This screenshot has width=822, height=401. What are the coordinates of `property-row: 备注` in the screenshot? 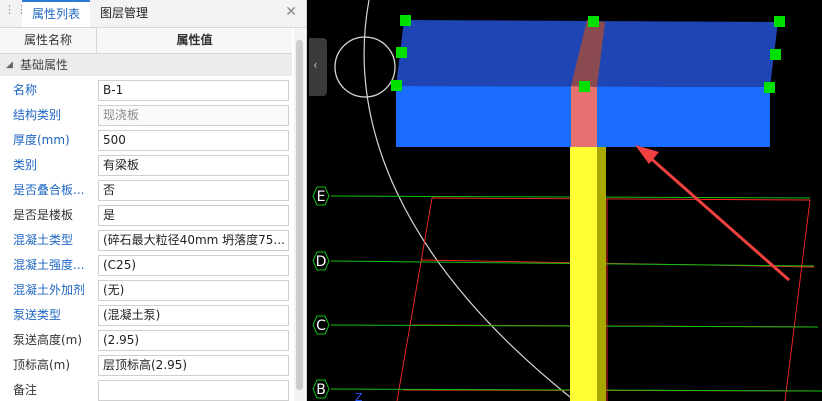 It's located at (146, 389).